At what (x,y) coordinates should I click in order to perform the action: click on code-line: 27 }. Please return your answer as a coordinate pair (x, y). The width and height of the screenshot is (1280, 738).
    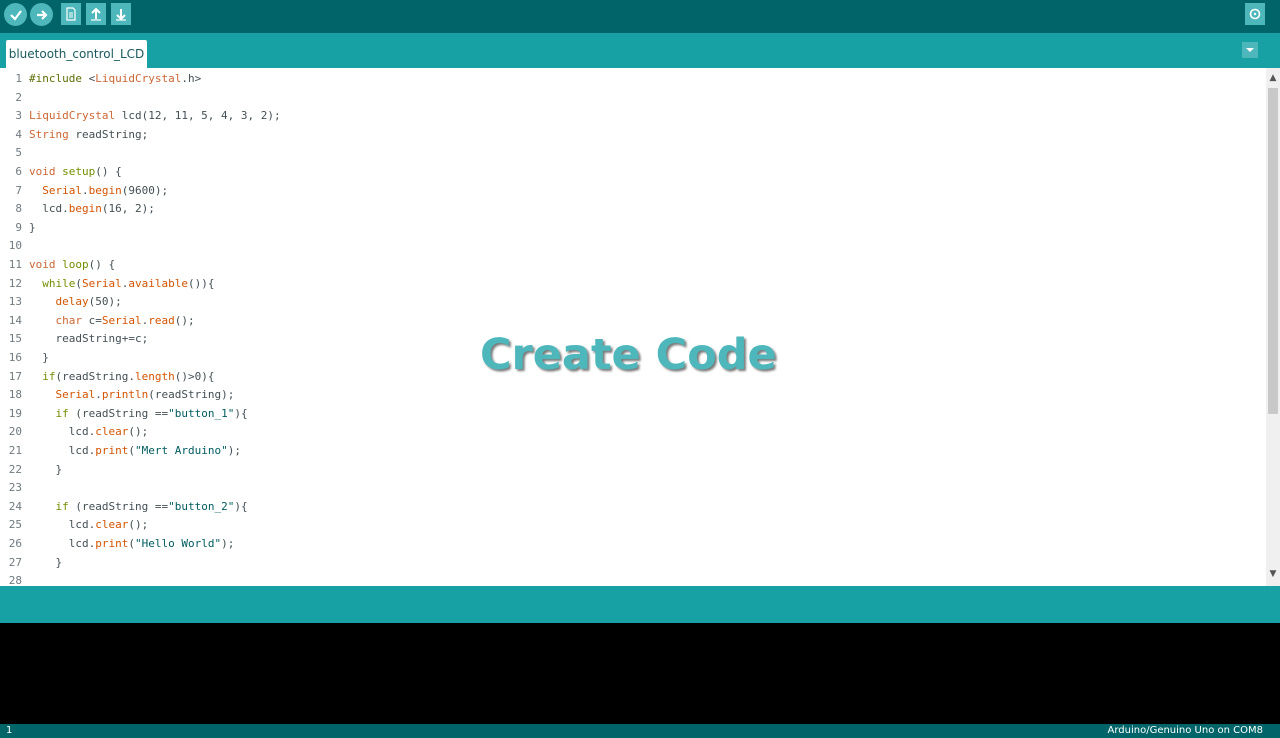
    Looking at the image, I should click on (633, 565).